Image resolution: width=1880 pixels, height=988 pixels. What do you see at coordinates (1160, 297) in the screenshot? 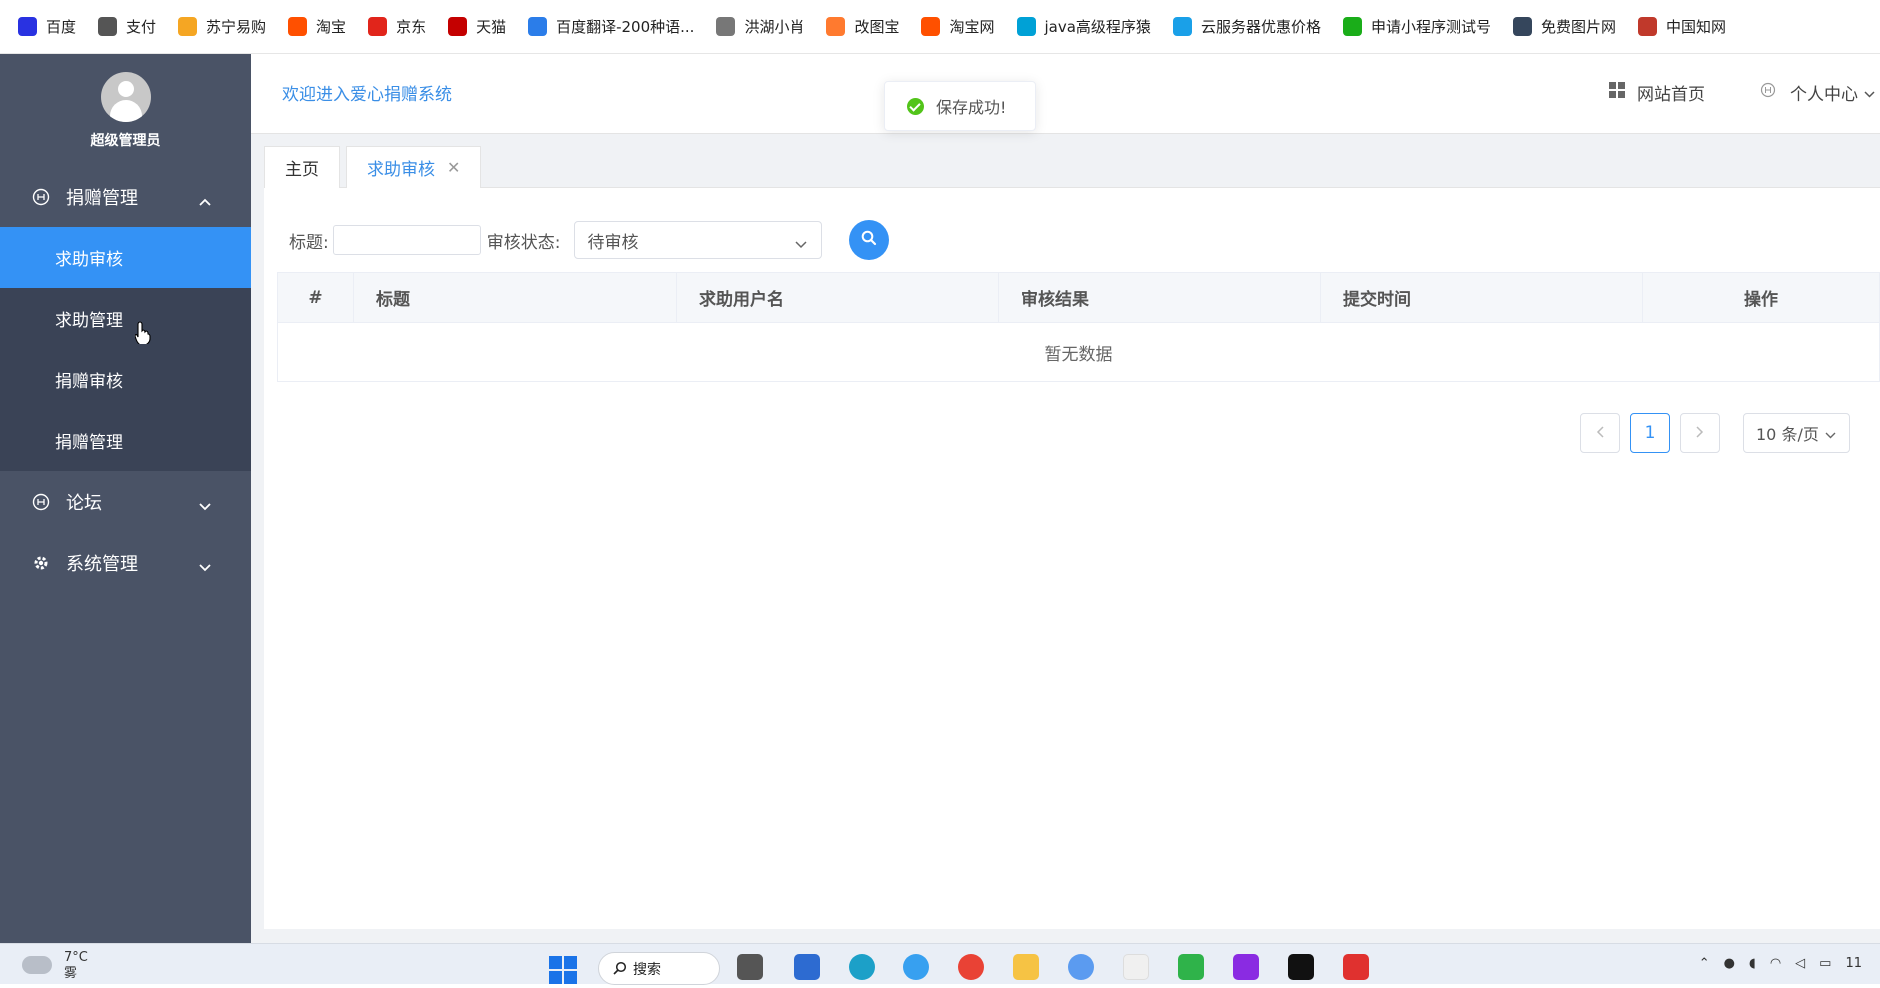
I see `column-header: 审核结果` at bounding box center [1160, 297].